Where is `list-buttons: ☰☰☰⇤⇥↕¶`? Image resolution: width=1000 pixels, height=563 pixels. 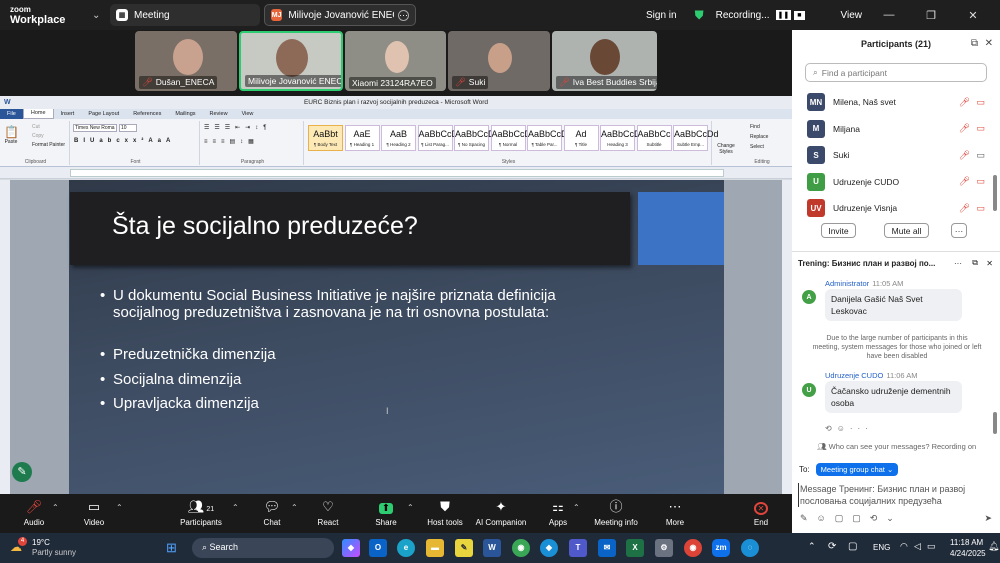 list-buttons: ☰☰☰⇤⇥↕¶ is located at coordinates (237, 127).